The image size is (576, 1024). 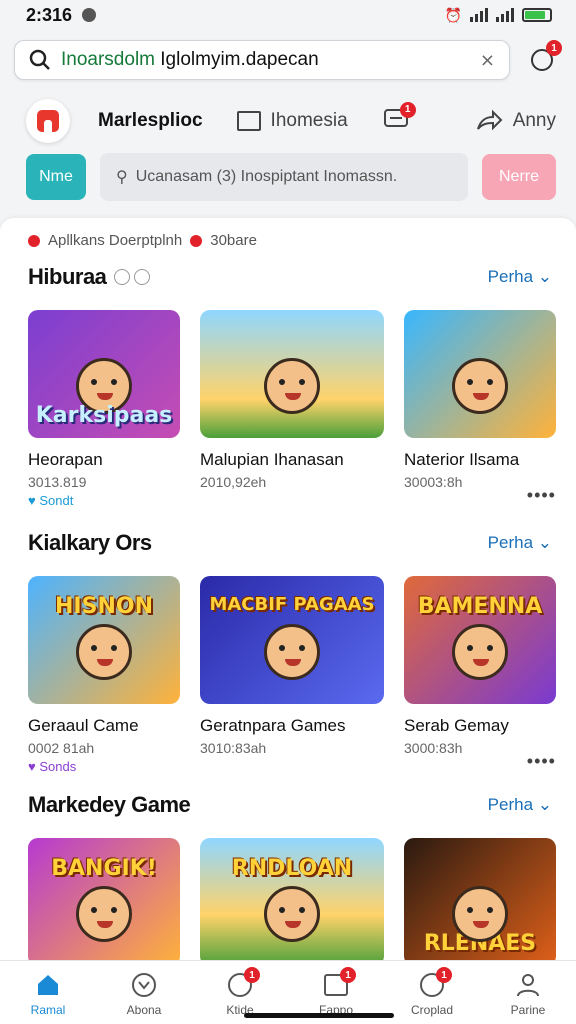 What do you see at coordinates (51, 500) in the screenshot?
I see `game-tag: ♥ Sondt` at bounding box center [51, 500].